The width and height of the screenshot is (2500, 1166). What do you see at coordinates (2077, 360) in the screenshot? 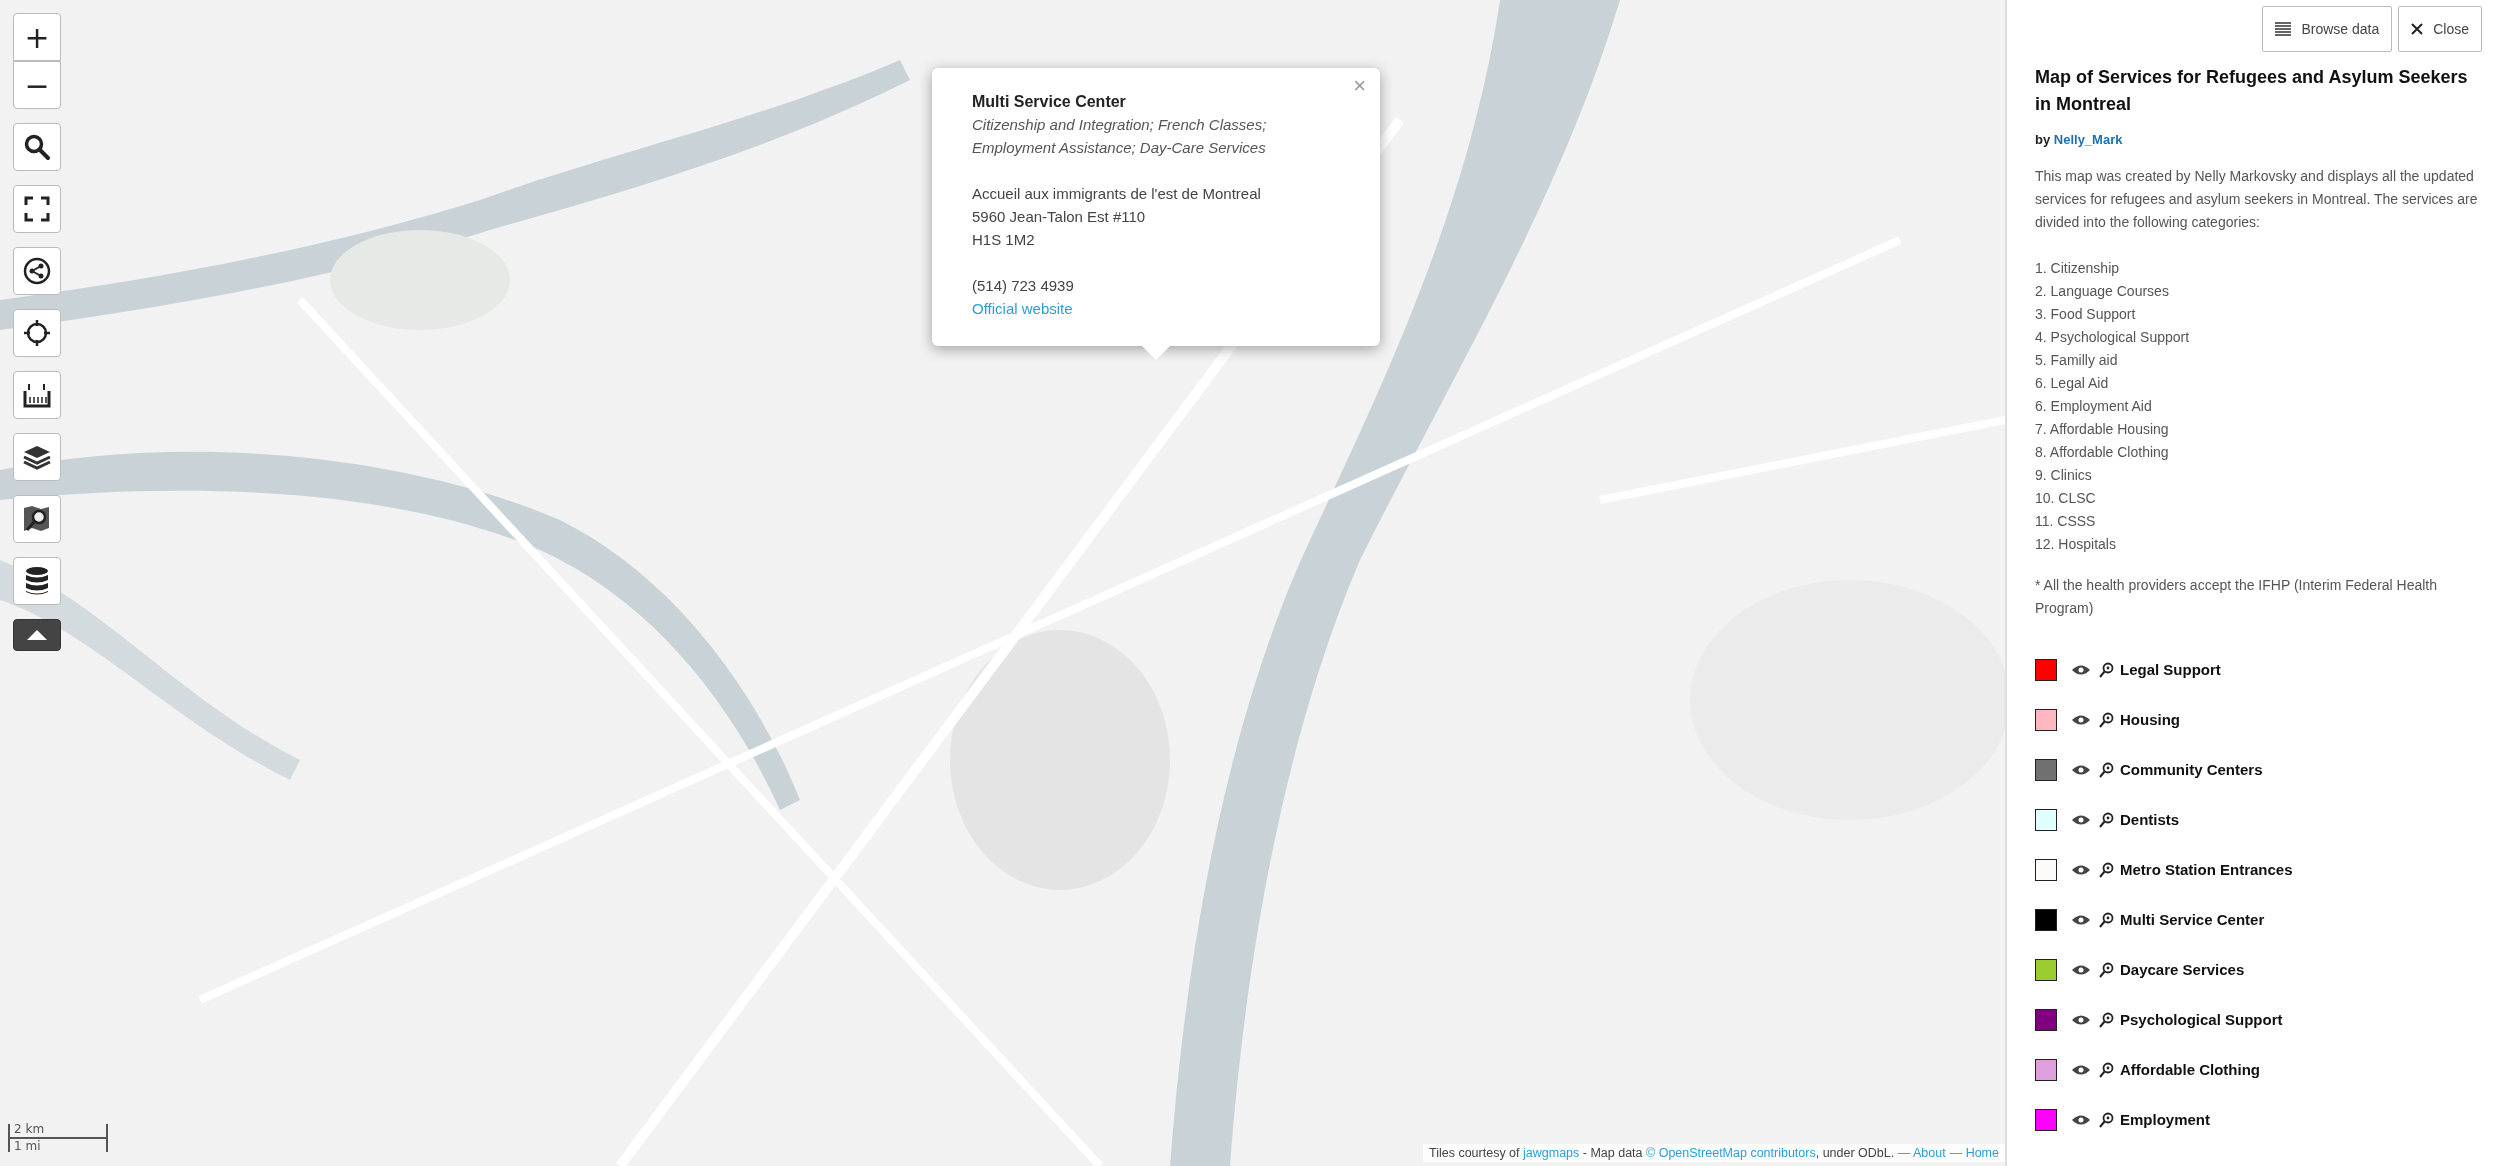
I see `category-line: 5. Familly aid` at bounding box center [2077, 360].